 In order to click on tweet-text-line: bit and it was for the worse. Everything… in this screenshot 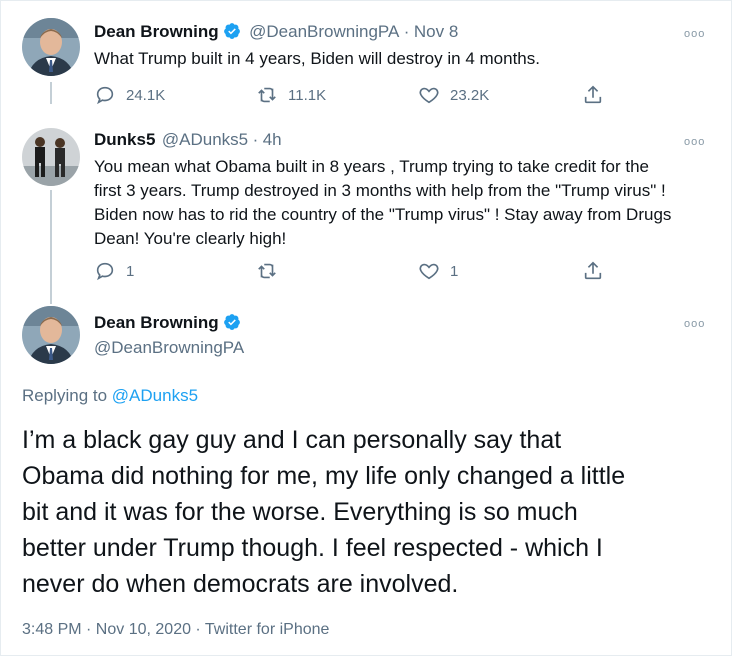, I will do `click(300, 512)`.